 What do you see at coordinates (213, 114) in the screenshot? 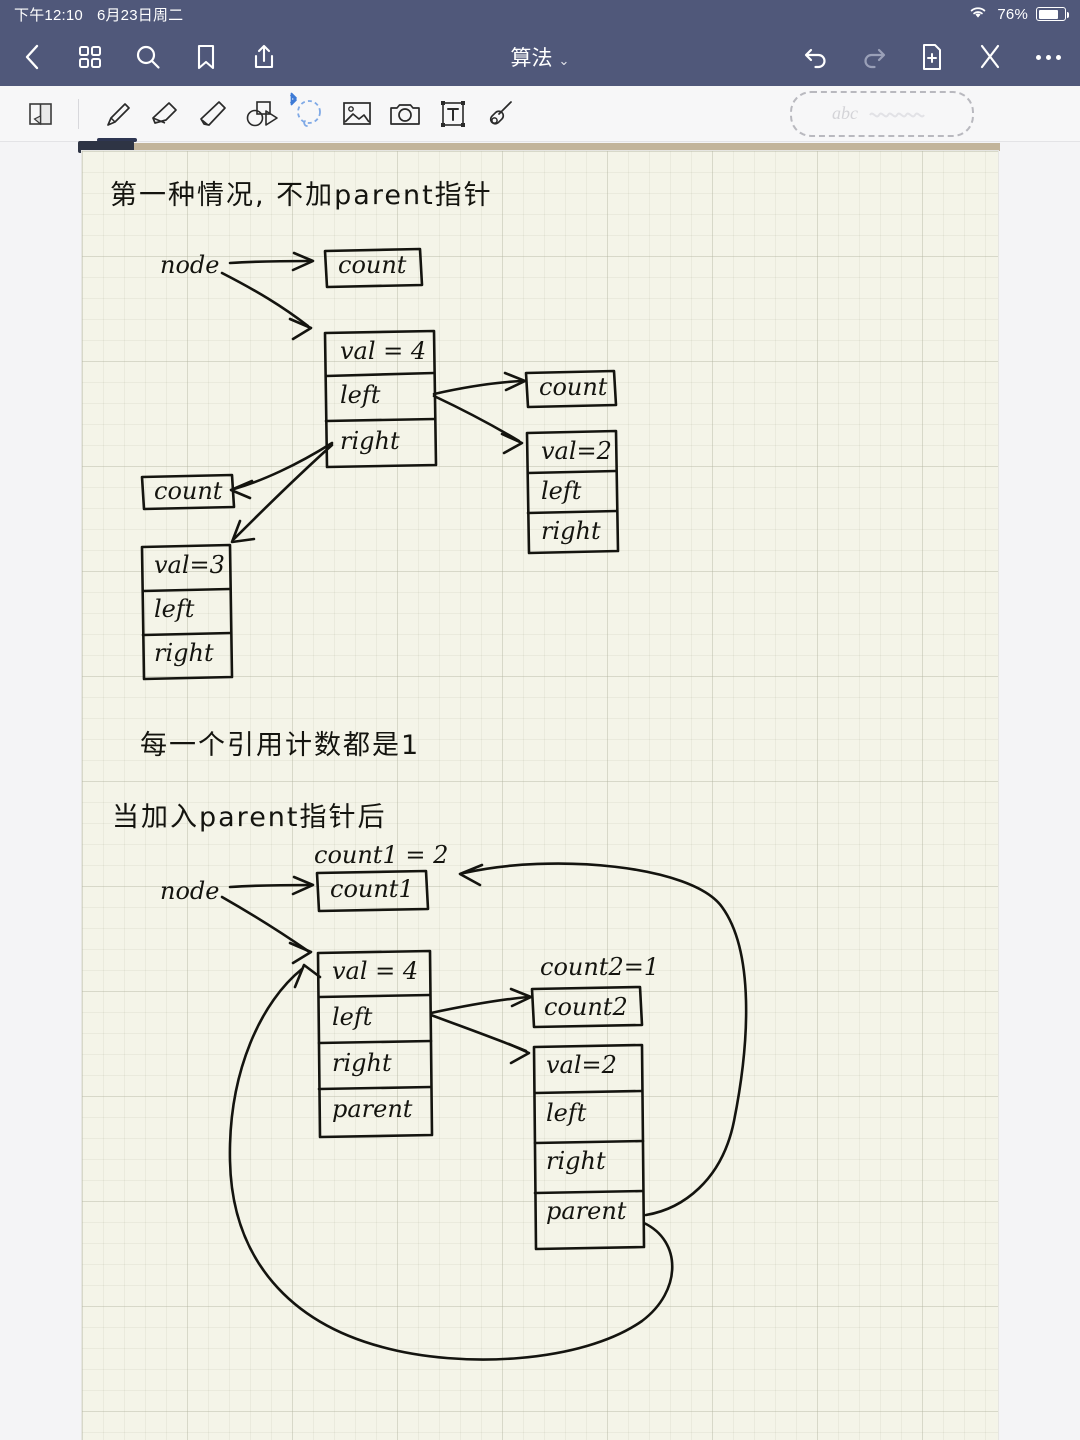
I see `highlighter-icon` at bounding box center [213, 114].